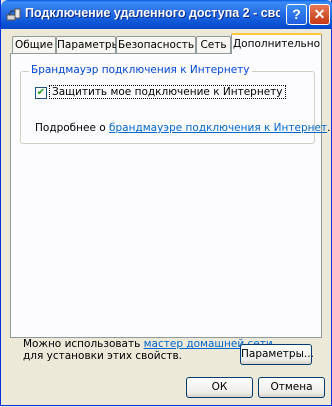 The height and width of the screenshot is (407, 332). I want to click on dialup-connection-icon, so click(14, 14).